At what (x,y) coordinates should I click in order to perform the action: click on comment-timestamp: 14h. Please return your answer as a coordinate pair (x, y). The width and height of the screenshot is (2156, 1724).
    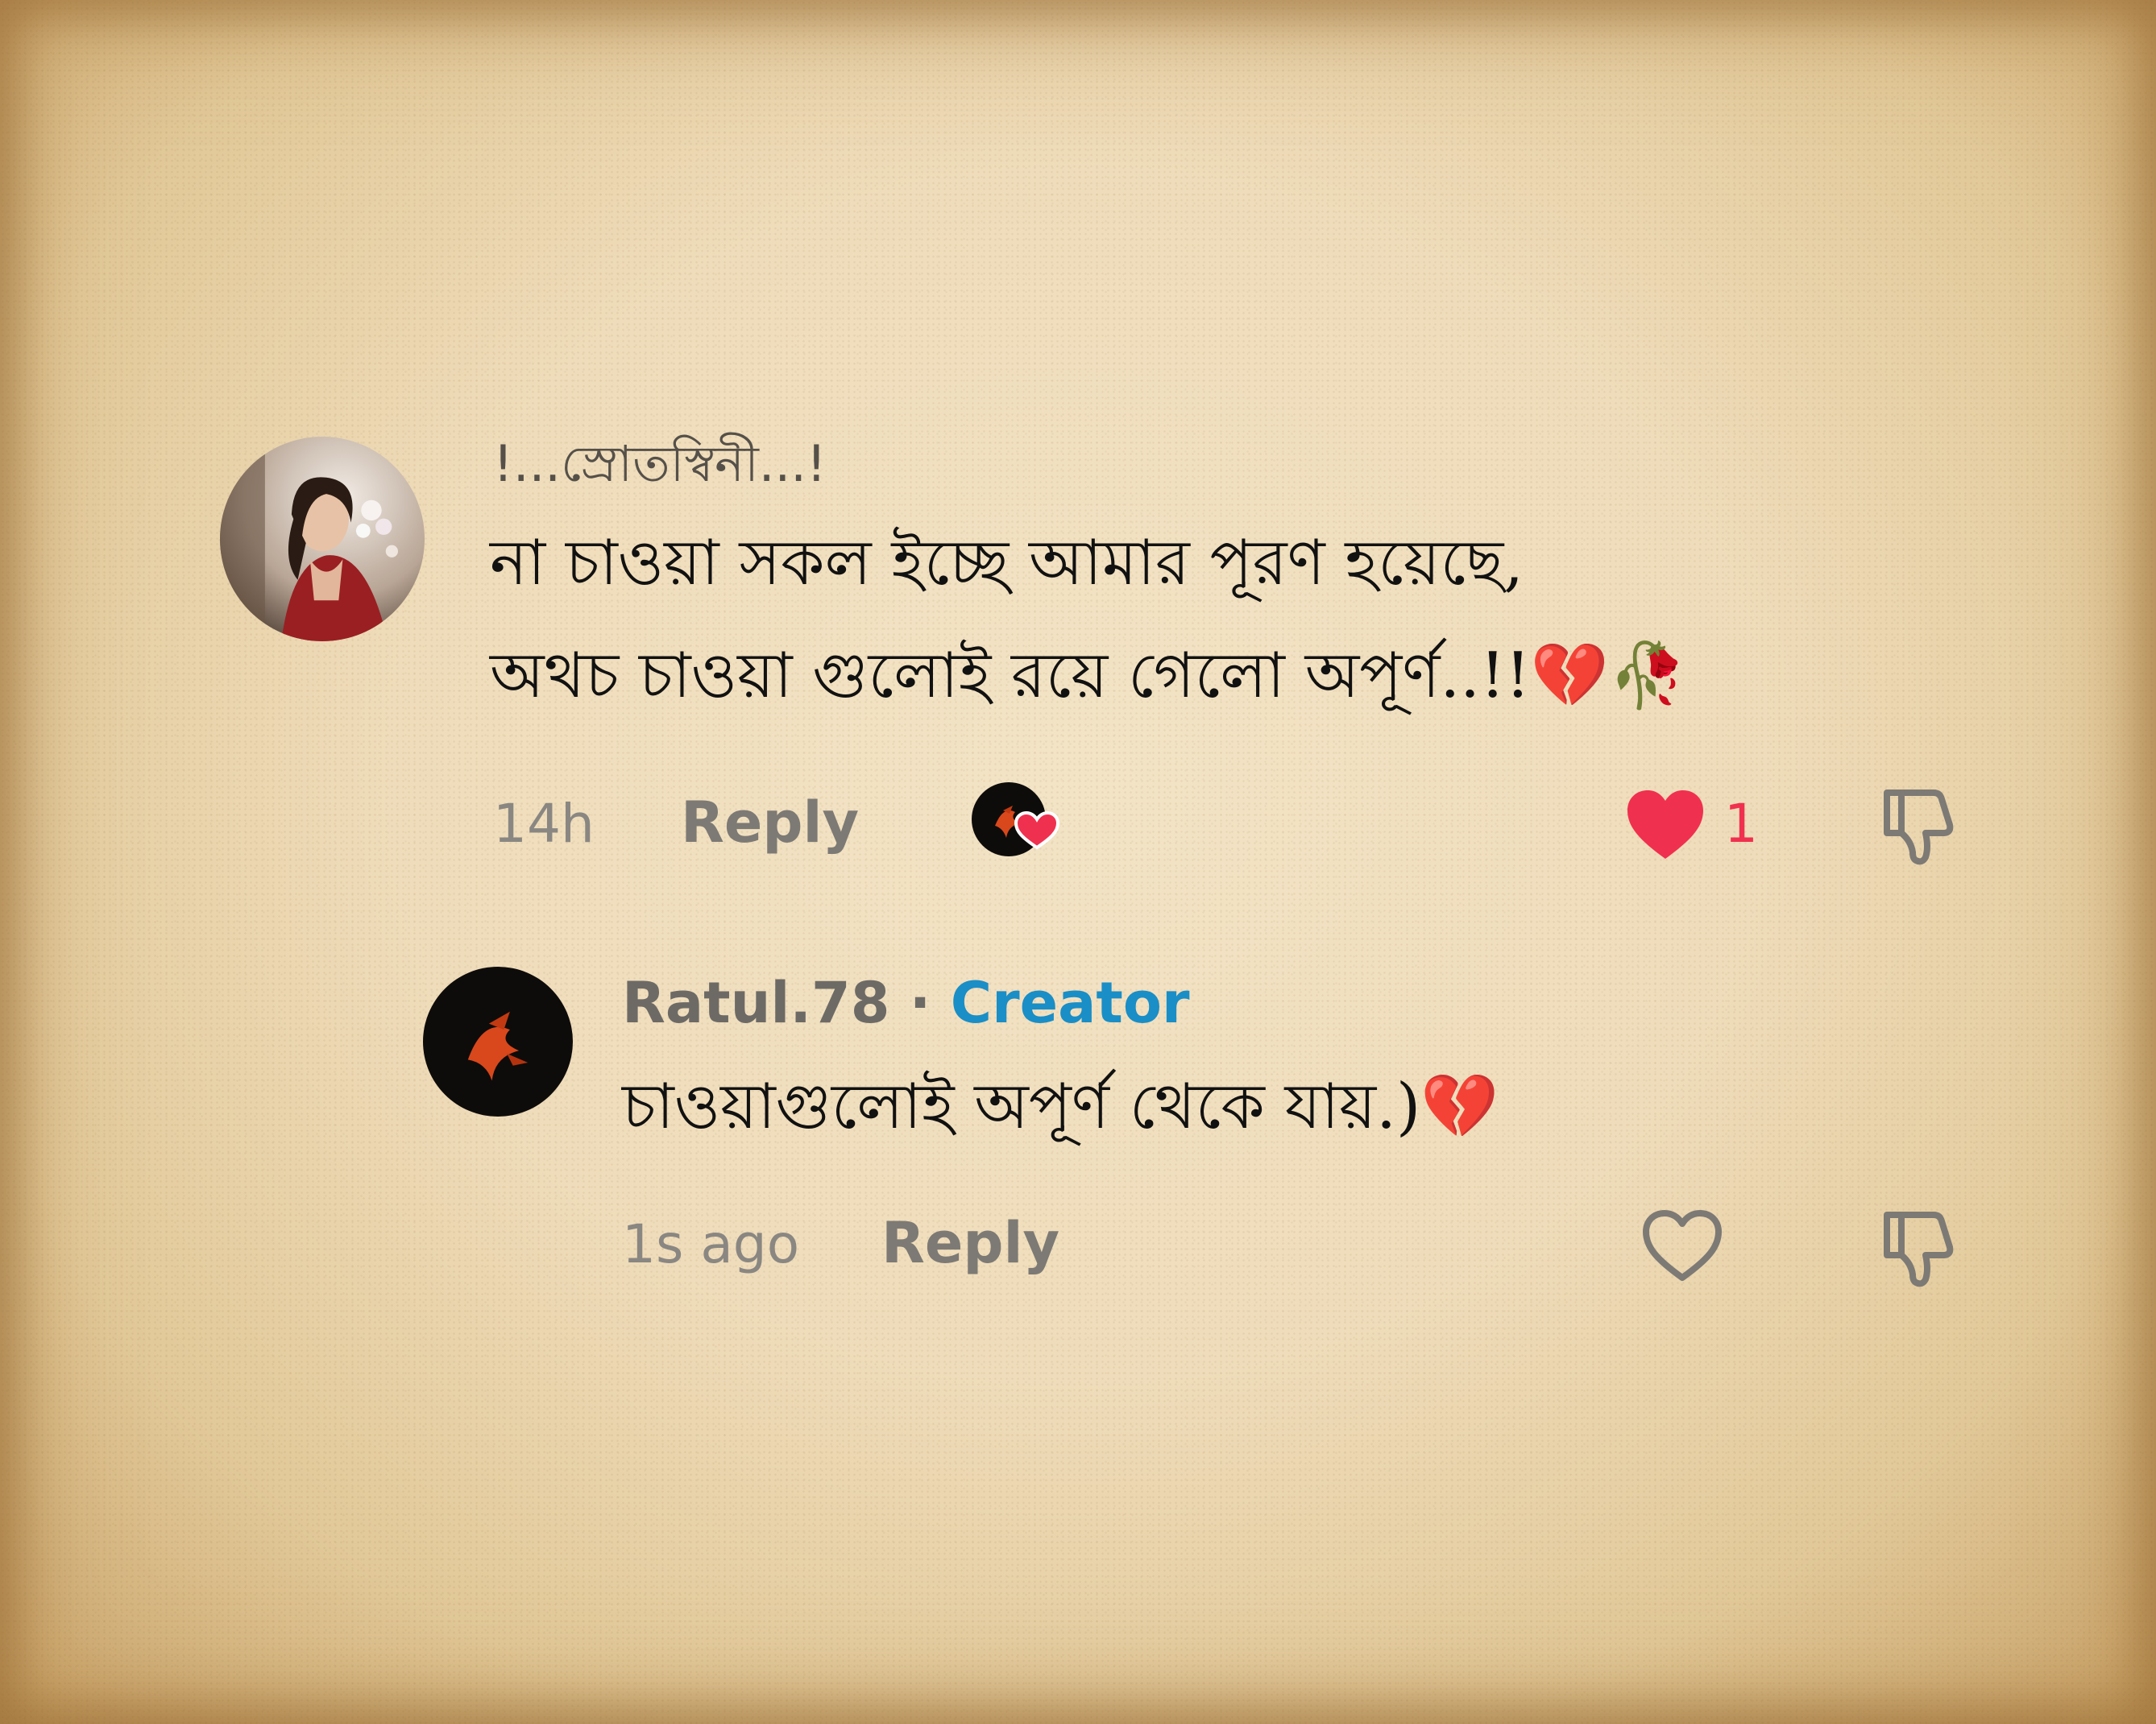
    Looking at the image, I should click on (544, 824).